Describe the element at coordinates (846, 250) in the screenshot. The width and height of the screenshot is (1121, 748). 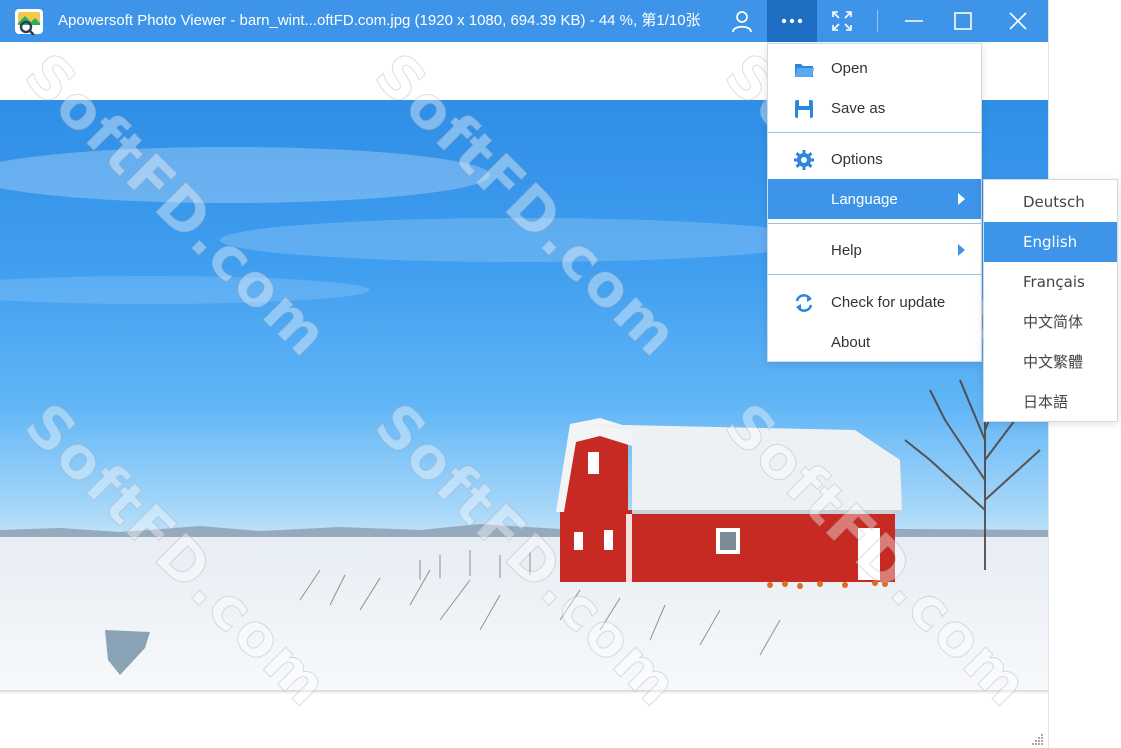
I see `menu-item-label: Help` at that location.